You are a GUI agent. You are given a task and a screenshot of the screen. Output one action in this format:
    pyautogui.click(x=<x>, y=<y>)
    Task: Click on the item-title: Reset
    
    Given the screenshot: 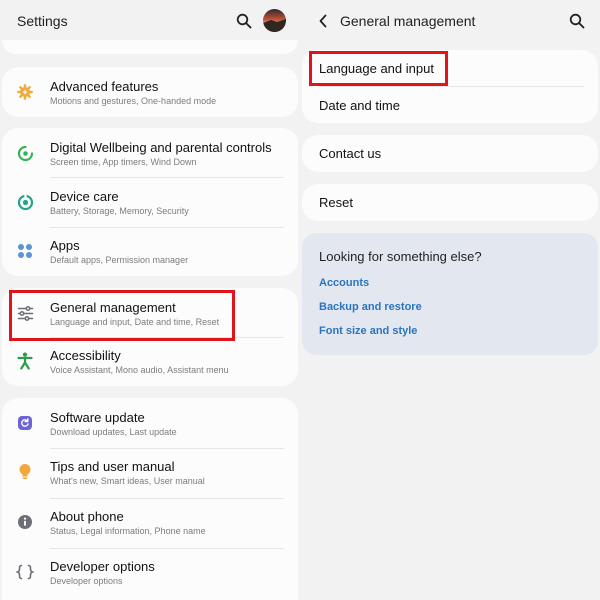 What is the action you would take?
    pyautogui.click(x=336, y=202)
    